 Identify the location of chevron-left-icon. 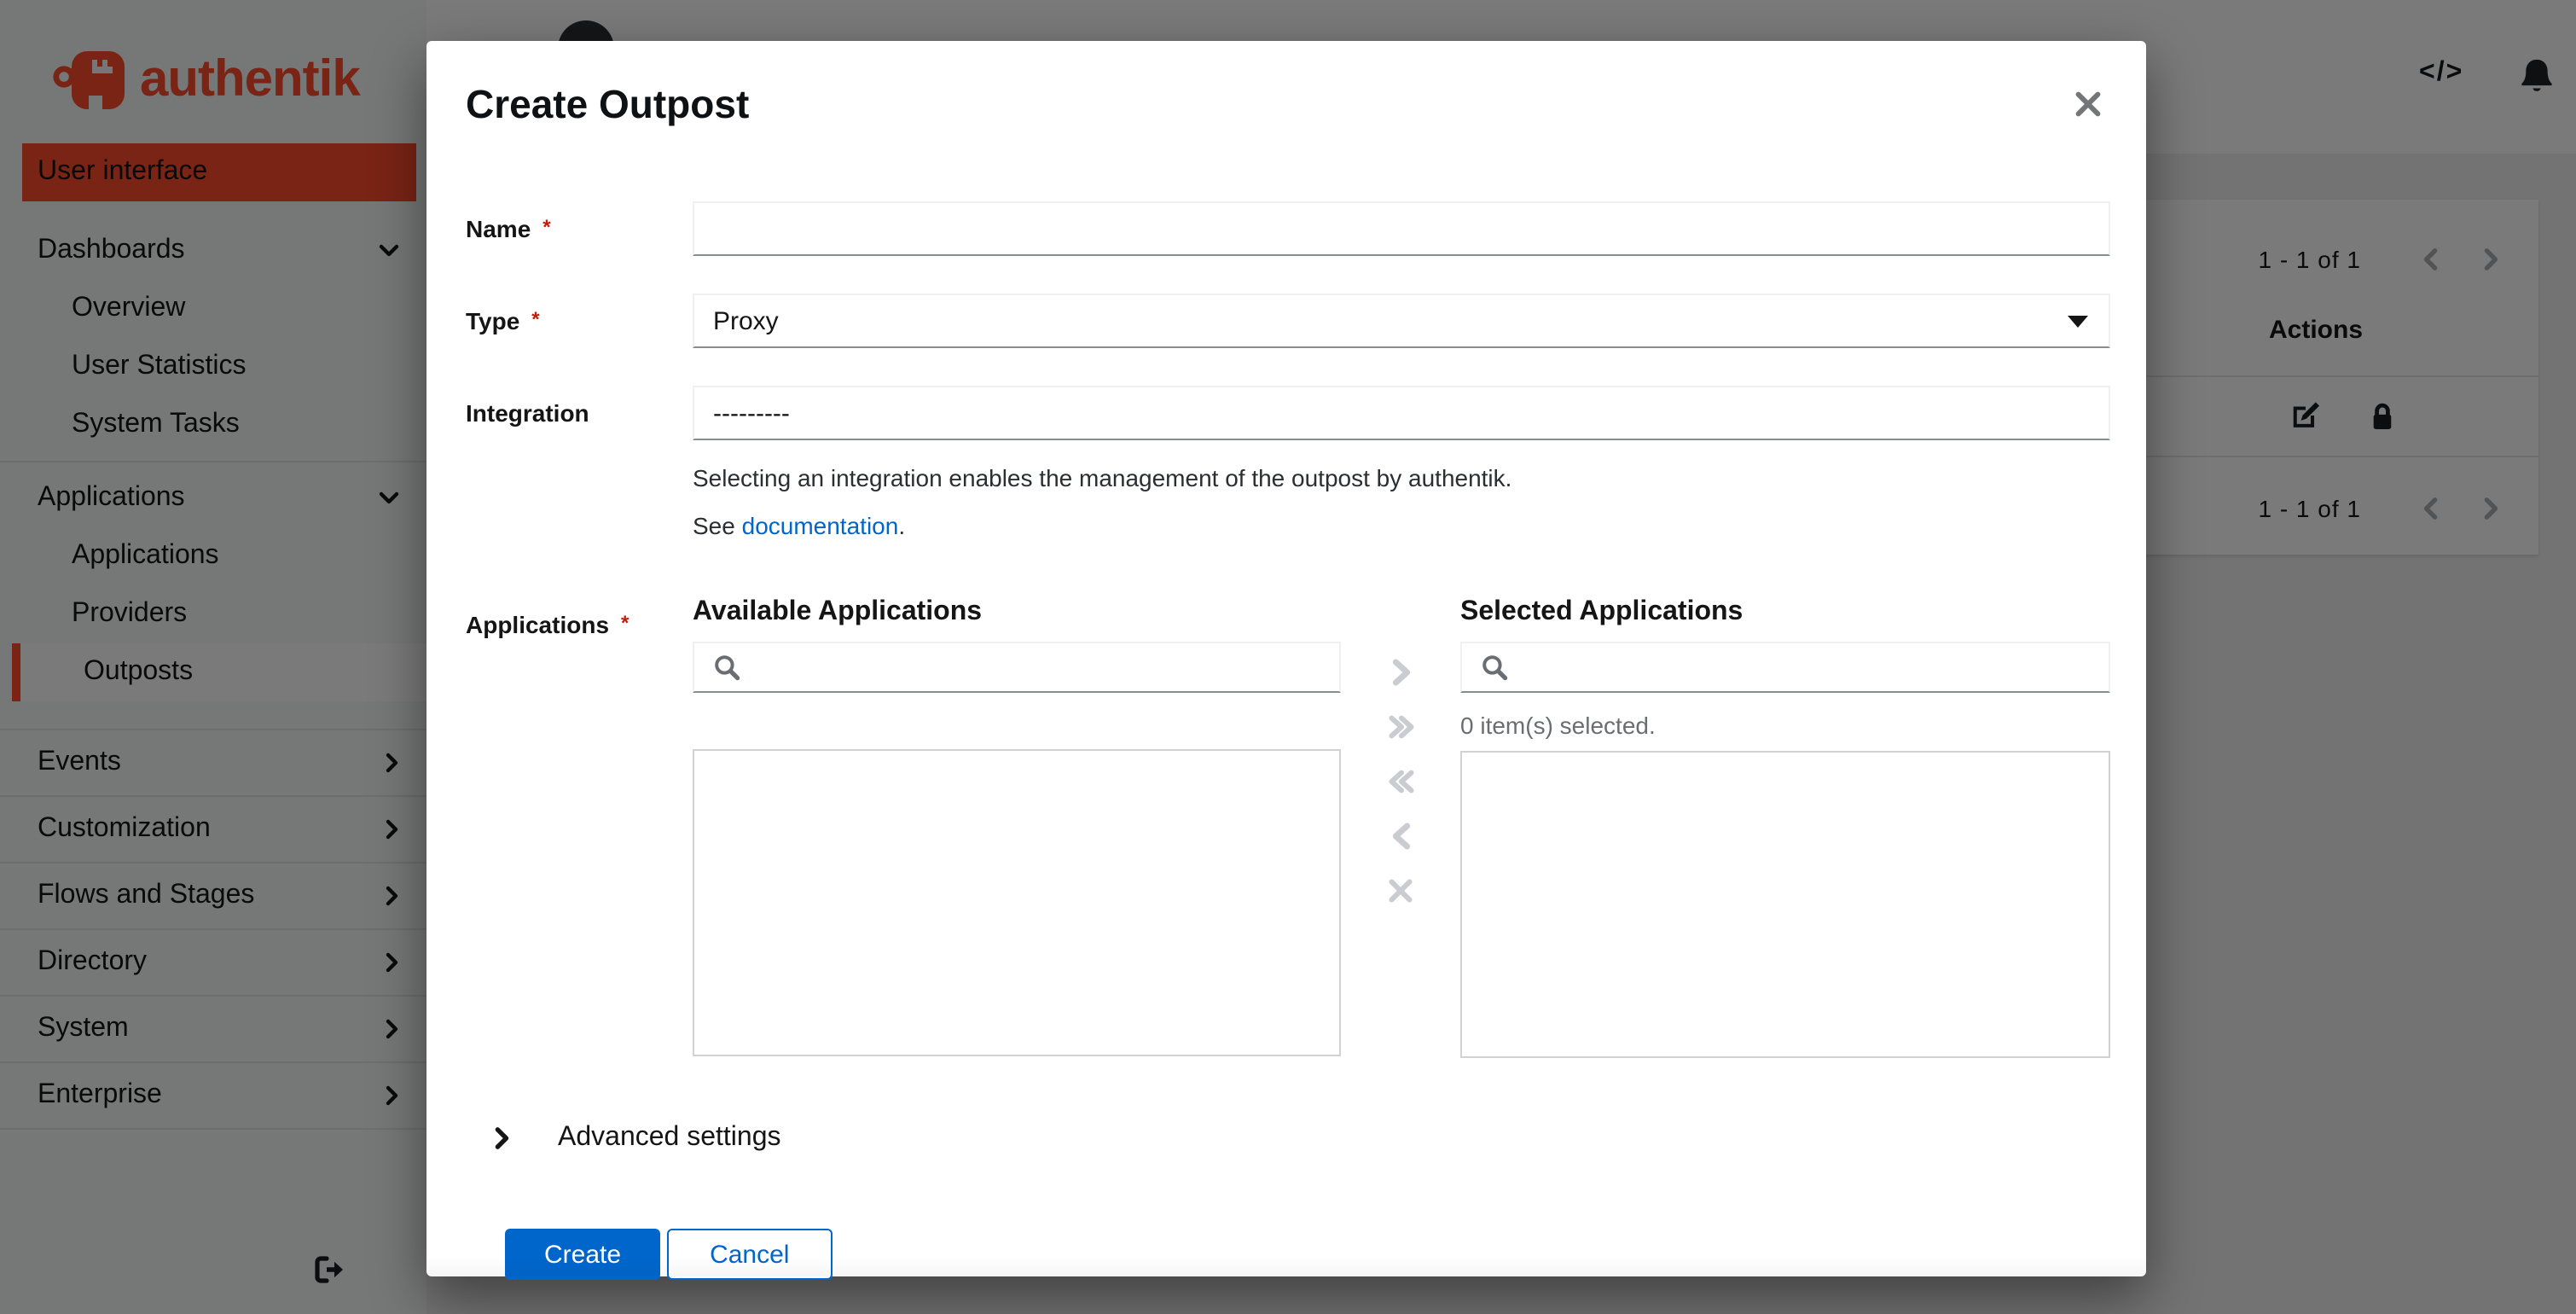
(1400, 836).